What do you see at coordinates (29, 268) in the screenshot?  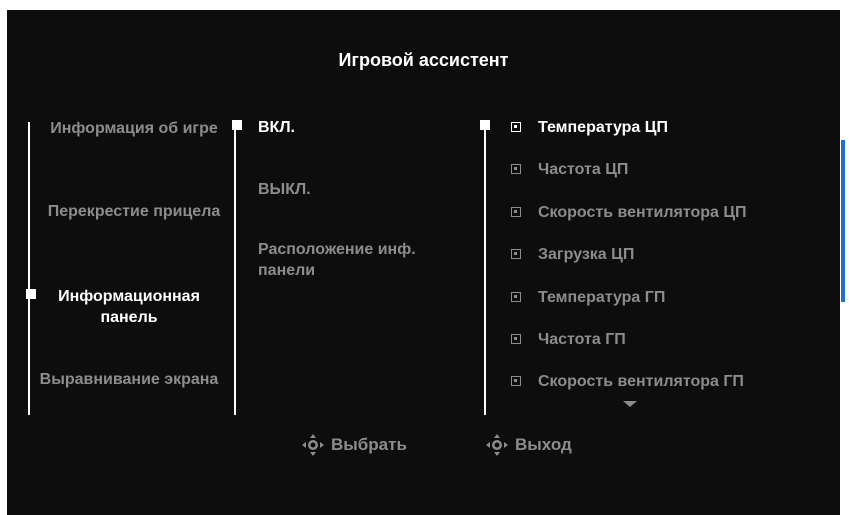 I see `column-divider-left` at bounding box center [29, 268].